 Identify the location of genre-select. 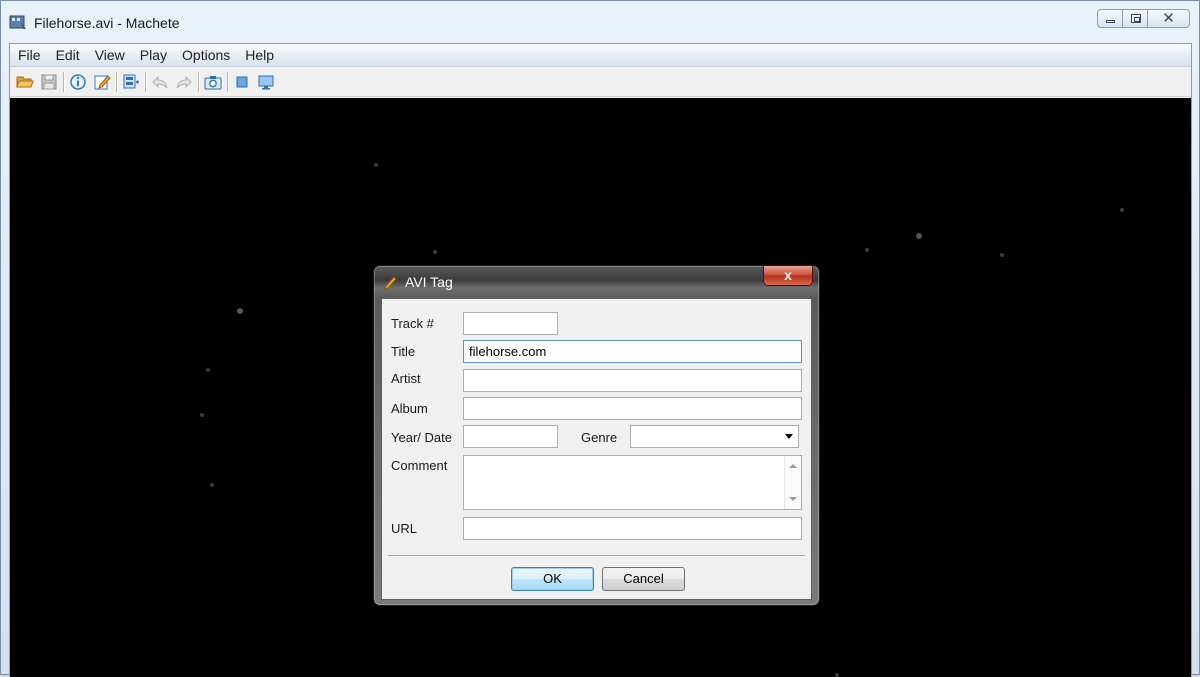
(714, 436).